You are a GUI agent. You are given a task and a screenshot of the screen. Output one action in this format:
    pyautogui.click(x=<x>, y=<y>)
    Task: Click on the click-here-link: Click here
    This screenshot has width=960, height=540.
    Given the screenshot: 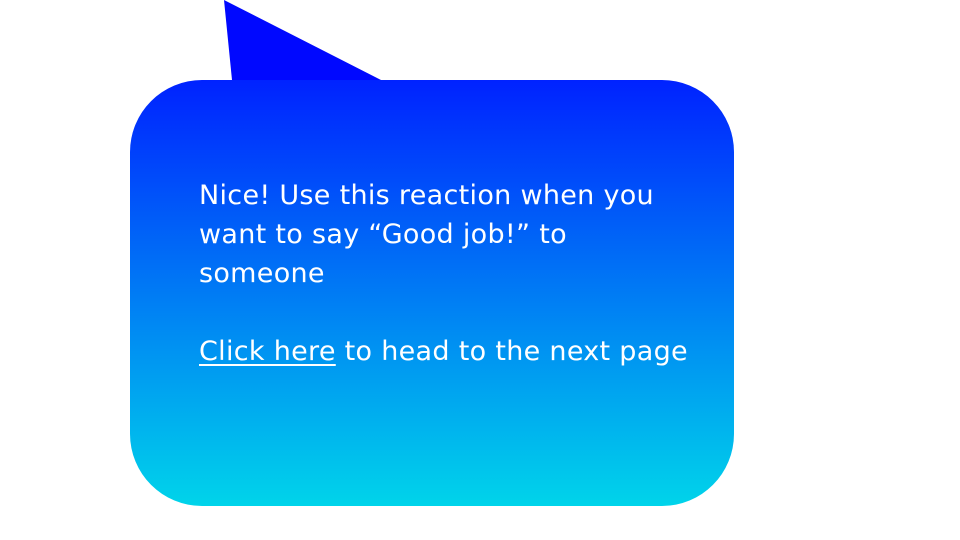 What is the action you would take?
    pyautogui.click(x=267, y=351)
    